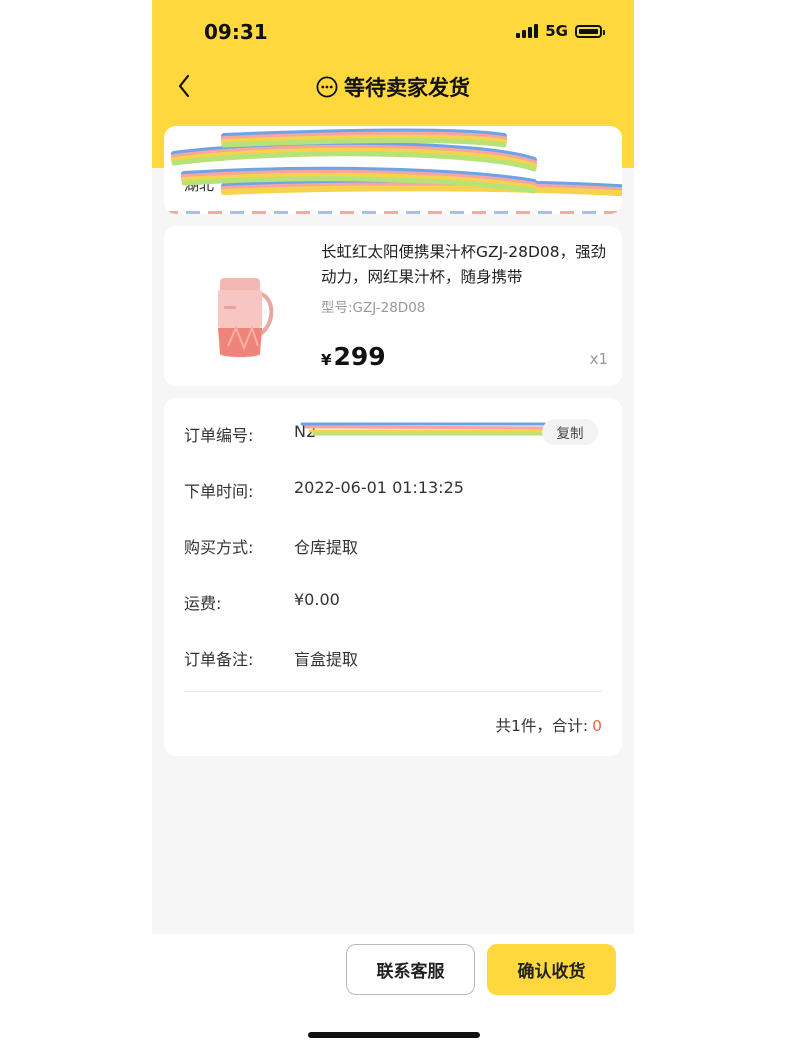  I want to click on order-note-label: 订单备注:, so click(219, 659).